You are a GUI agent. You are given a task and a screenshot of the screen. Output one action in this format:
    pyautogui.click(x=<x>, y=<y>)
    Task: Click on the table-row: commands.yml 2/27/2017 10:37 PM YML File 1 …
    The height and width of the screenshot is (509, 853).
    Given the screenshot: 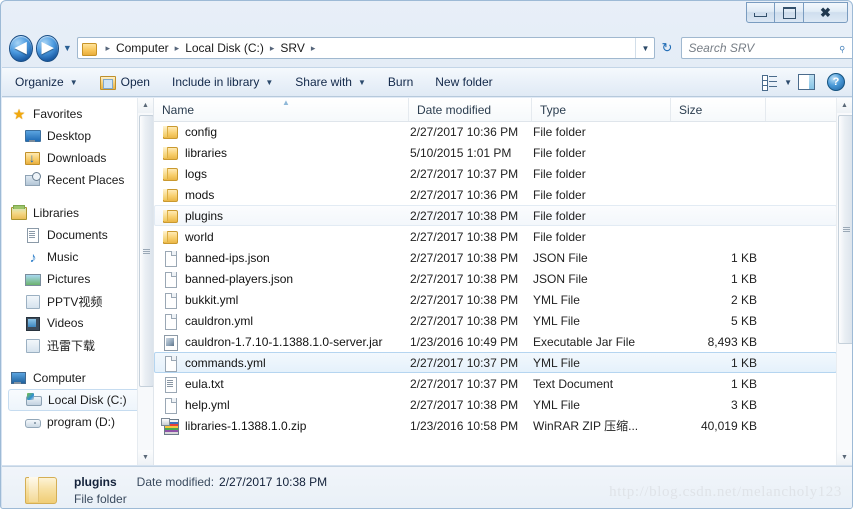 What is the action you would take?
    pyautogui.click(x=495, y=362)
    